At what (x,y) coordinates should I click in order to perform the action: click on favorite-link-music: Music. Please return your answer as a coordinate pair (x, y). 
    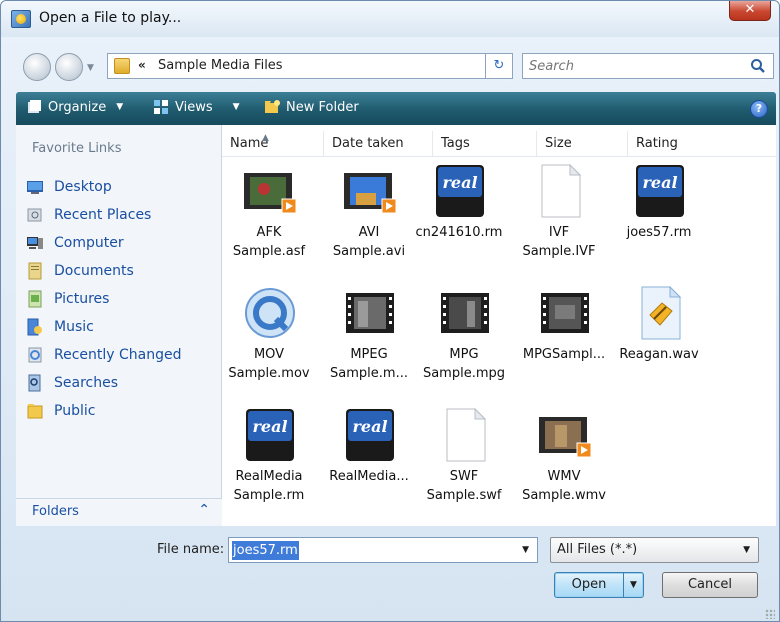
    Looking at the image, I should click on (104, 327).